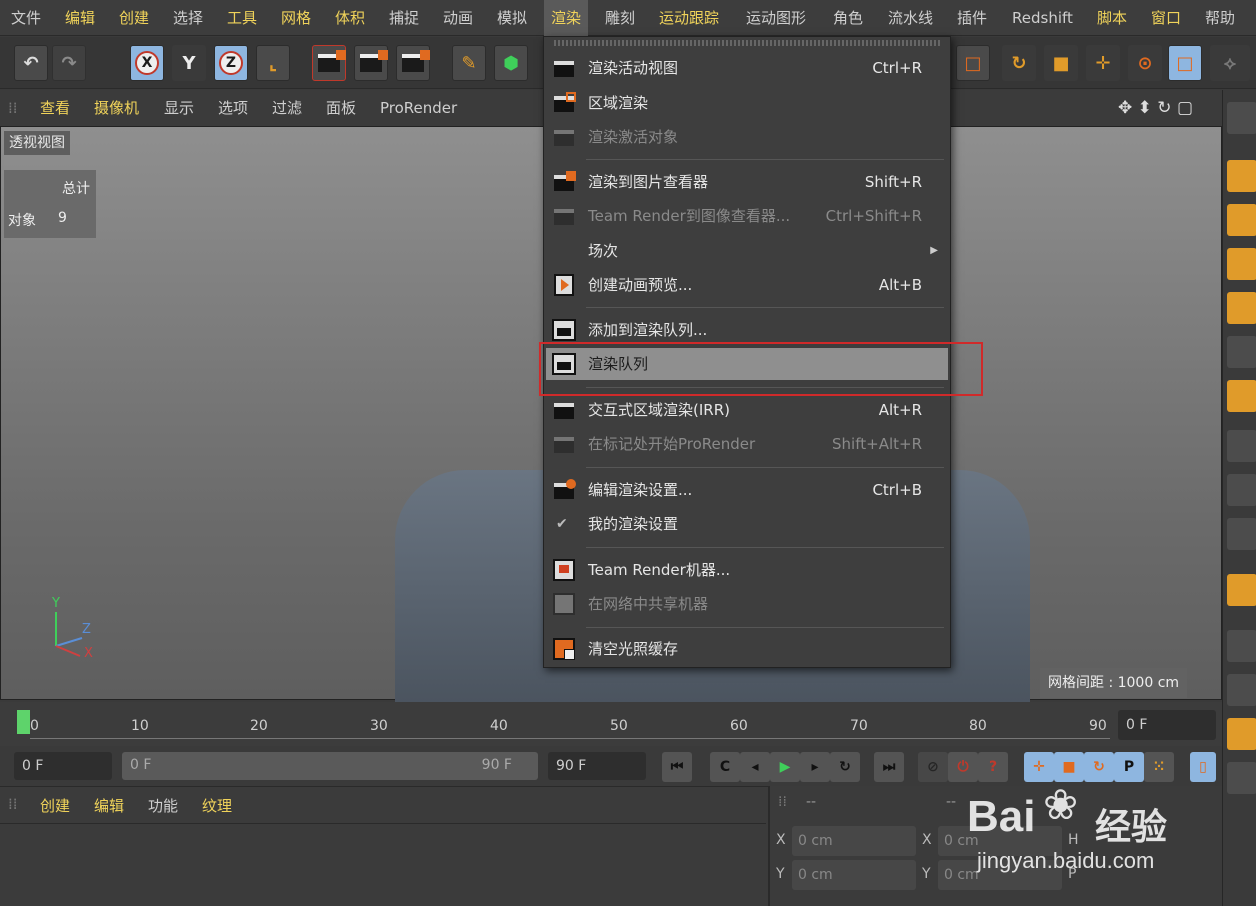  What do you see at coordinates (747, 490) in the screenshot?
I see `menu-item-edit-render-settings: 编辑渲染设置... Ctrl+B` at bounding box center [747, 490].